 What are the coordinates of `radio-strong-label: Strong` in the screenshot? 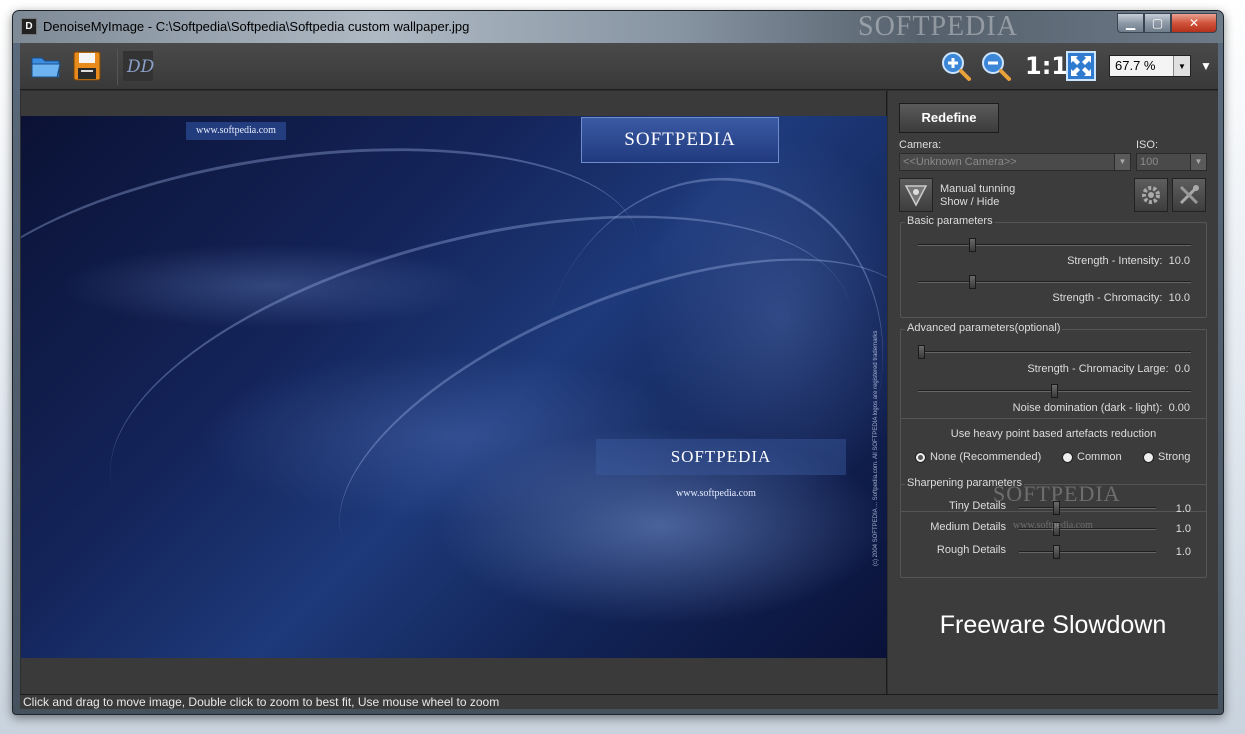 It's located at (1174, 457).